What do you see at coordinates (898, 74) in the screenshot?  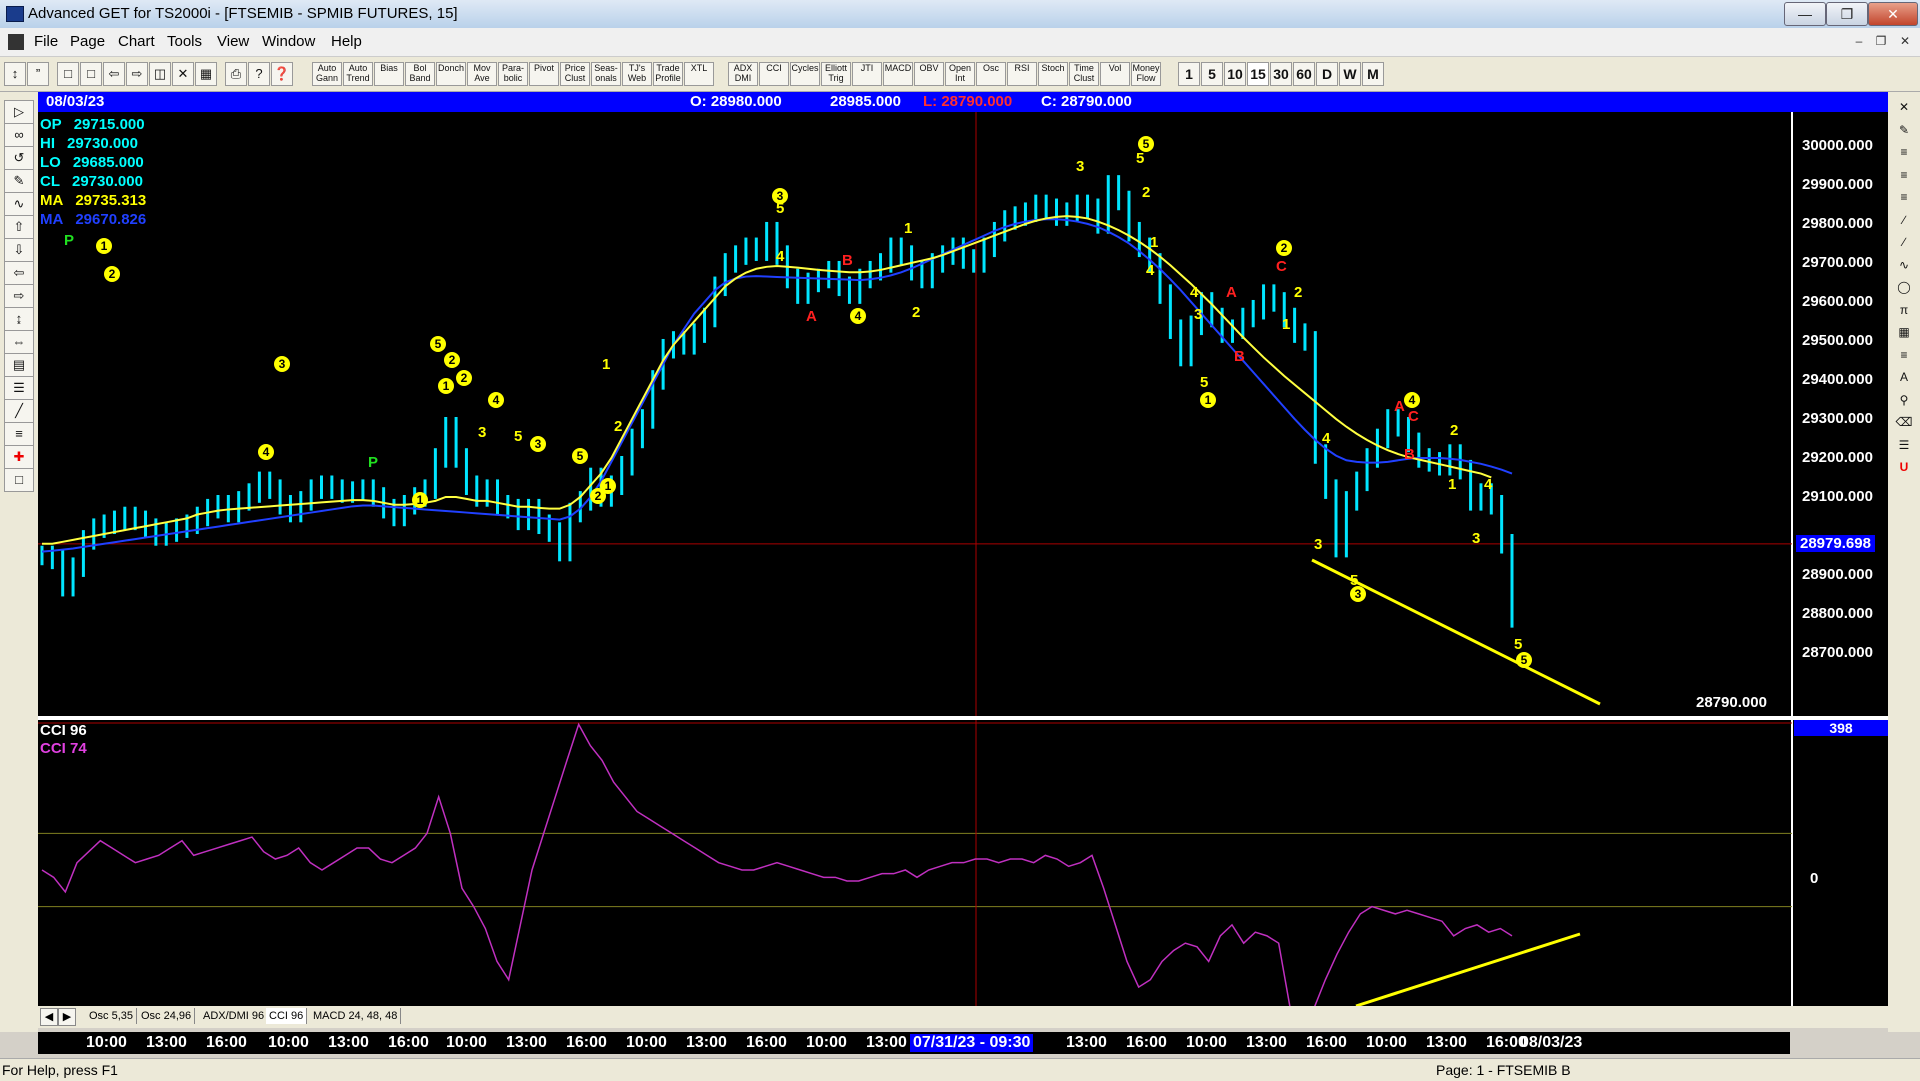 I see `study-button-18: MACD` at bounding box center [898, 74].